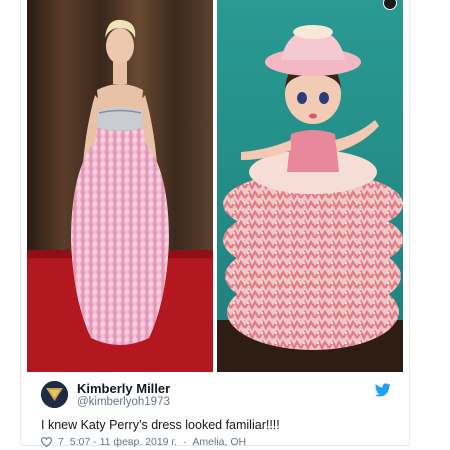 Image resolution: width=450 pixels, height=450 pixels. What do you see at coordinates (46, 442) in the screenshot?
I see `heart-icon` at bounding box center [46, 442].